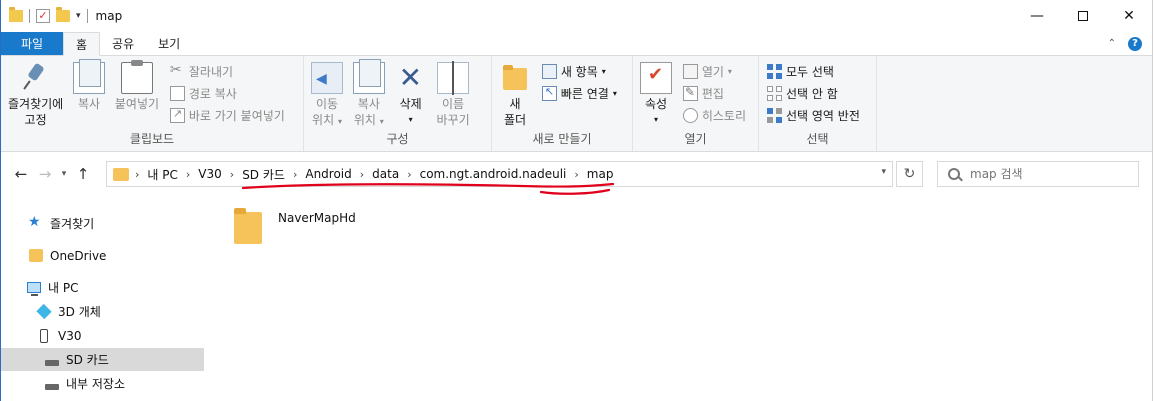 The height and width of the screenshot is (401, 1153). What do you see at coordinates (1112, 43) in the screenshot?
I see `collapse-ribbon-chevron-icon: ⌃` at bounding box center [1112, 43].